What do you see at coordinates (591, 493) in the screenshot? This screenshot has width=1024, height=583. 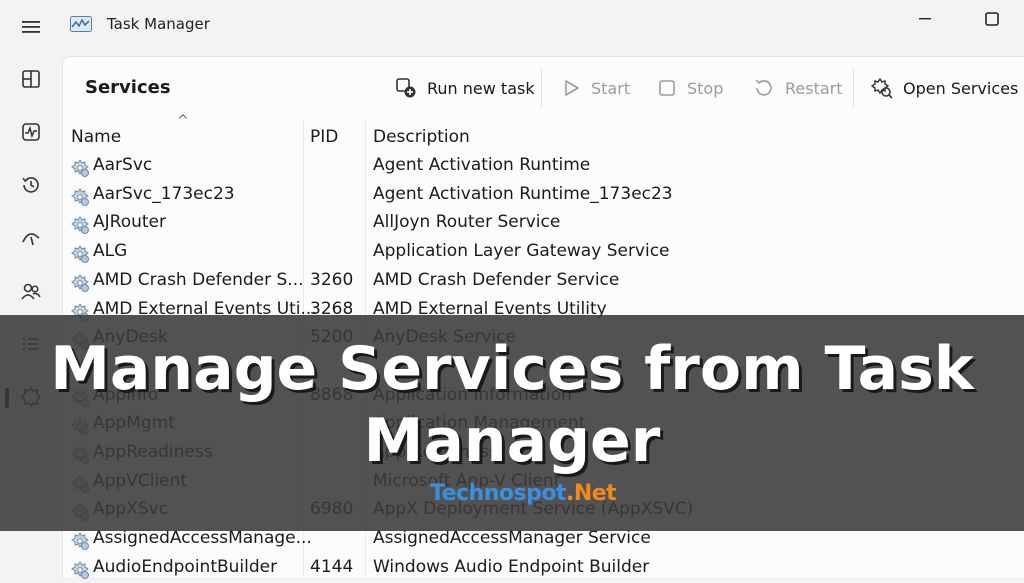 I see `watermark-suffix: .Net` at bounding box center [591, 493].